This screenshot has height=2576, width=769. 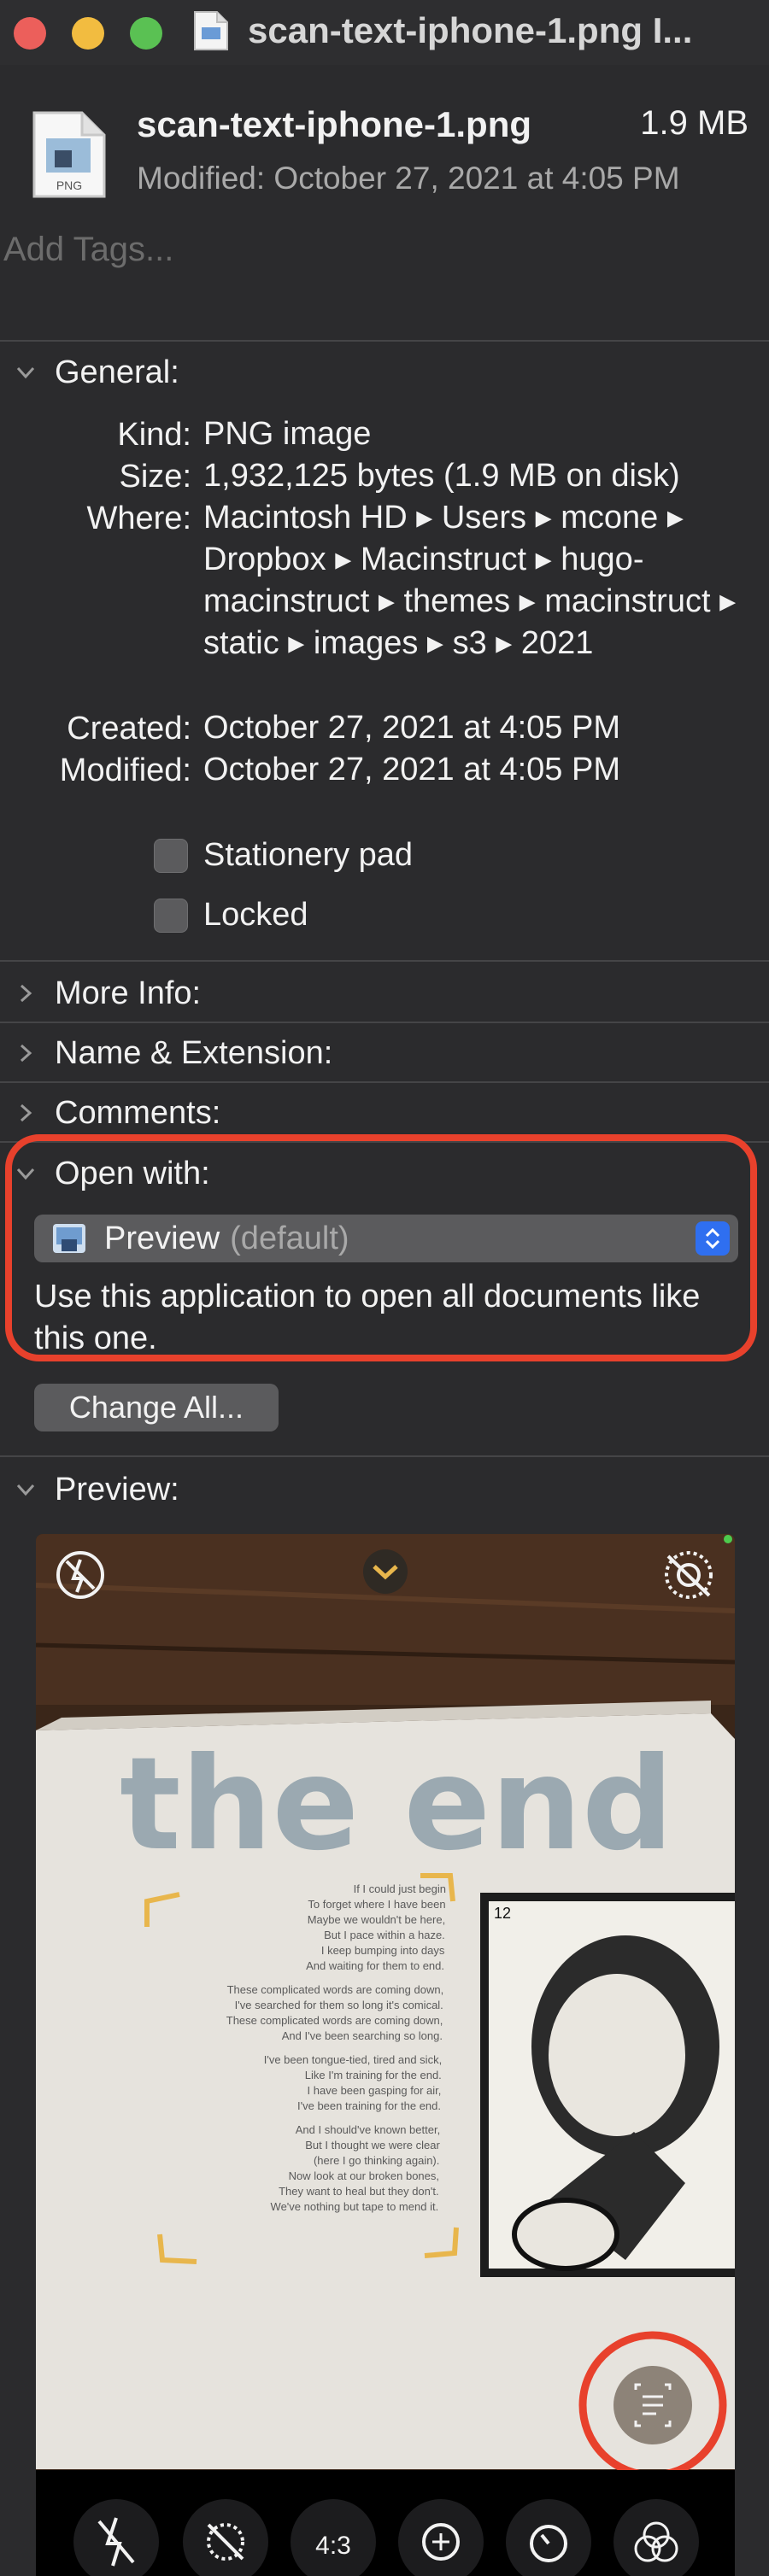 I want to click on more-info-section-label: More Info:, so click(x=128, y=993).